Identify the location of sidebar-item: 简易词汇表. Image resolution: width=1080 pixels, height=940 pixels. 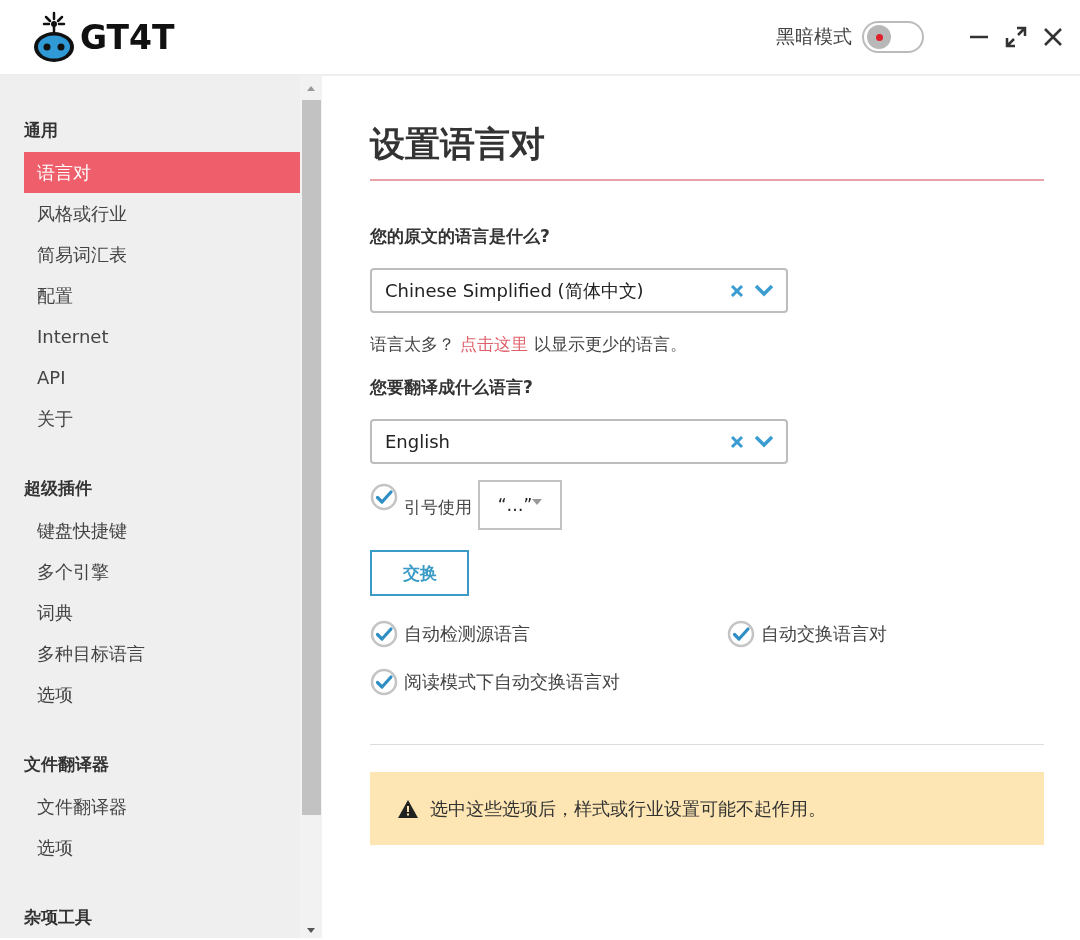
(162, 254).